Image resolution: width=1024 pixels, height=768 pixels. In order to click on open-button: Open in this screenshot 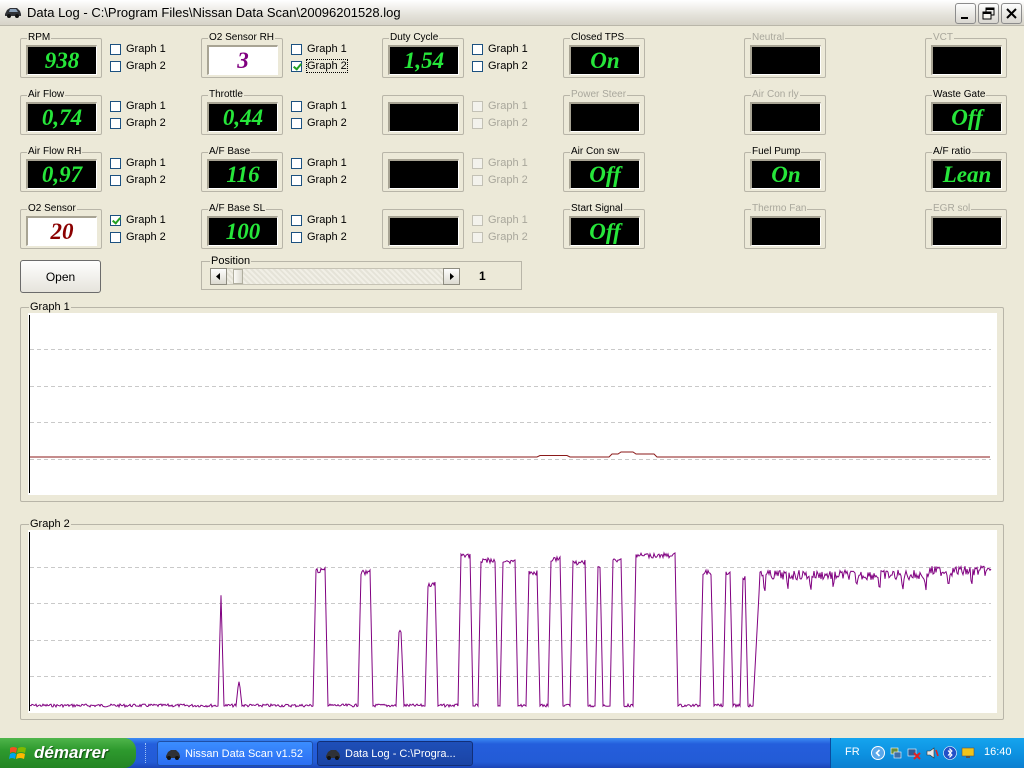, I will do `click(60, 276)`.